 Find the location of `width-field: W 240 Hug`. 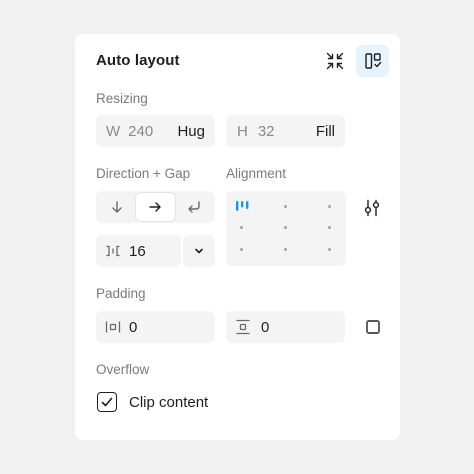

width-field: W 240 Hug is located at coordinates (155, 131).